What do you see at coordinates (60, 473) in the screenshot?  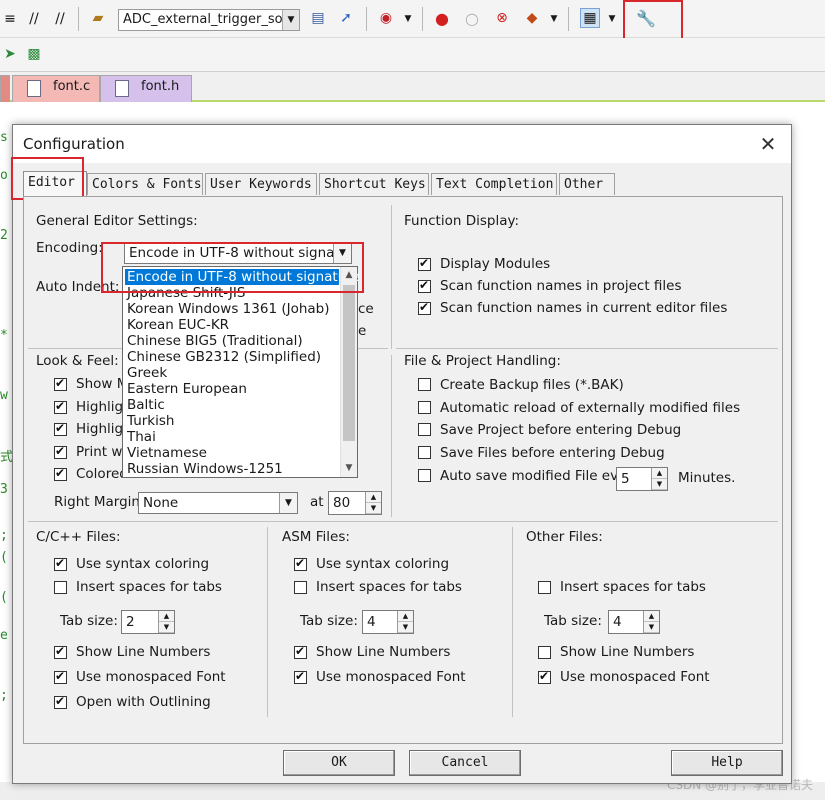 I see `colored-tabs-checkbox` at bounding box center [60, 473].